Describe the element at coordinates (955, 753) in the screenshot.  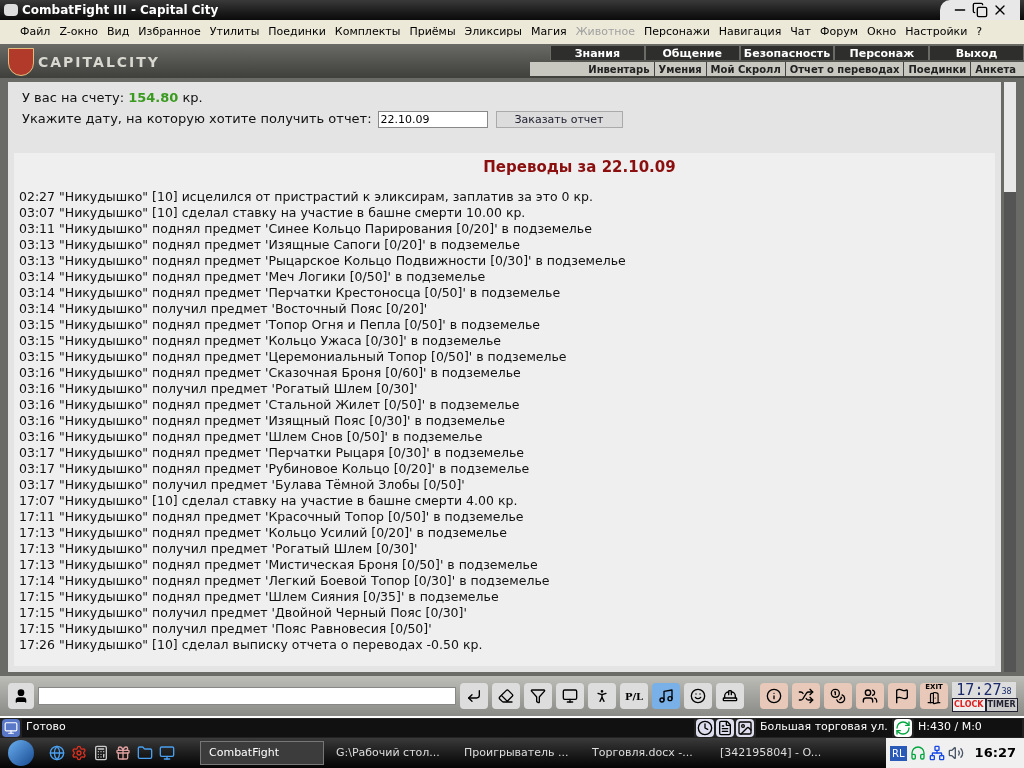
I see `volume-icon` at that location.